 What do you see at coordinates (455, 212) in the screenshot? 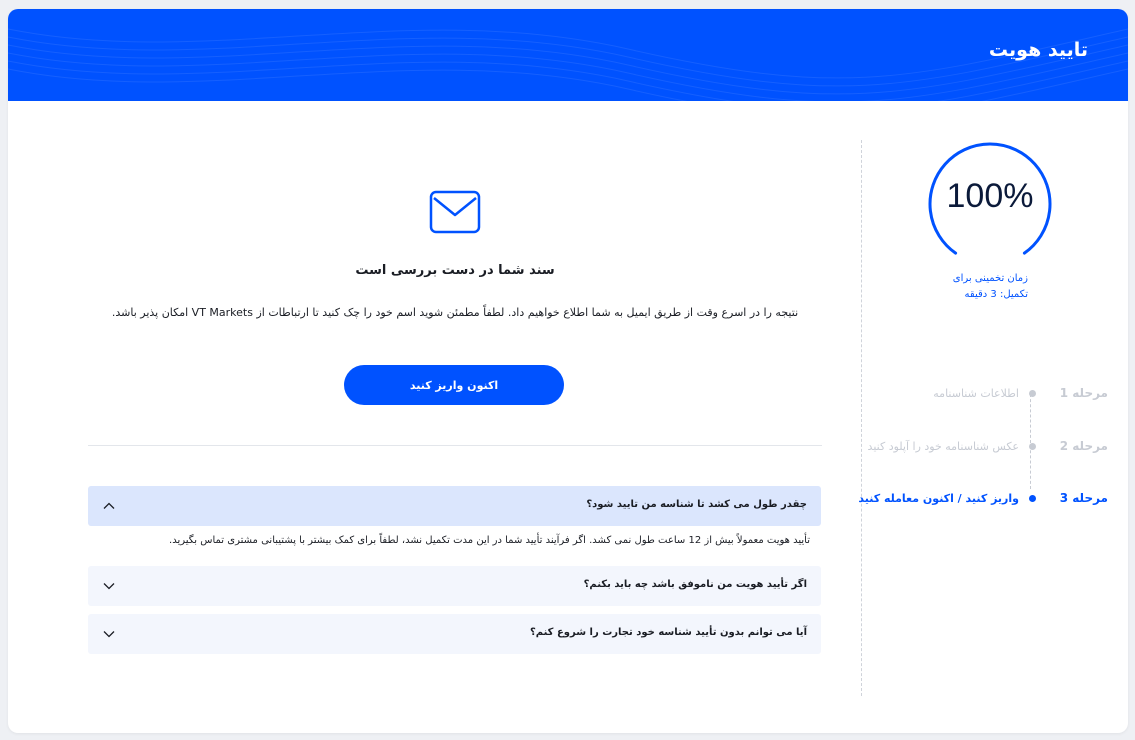
I see `envelope-icon` at bounding box center [455, 212].